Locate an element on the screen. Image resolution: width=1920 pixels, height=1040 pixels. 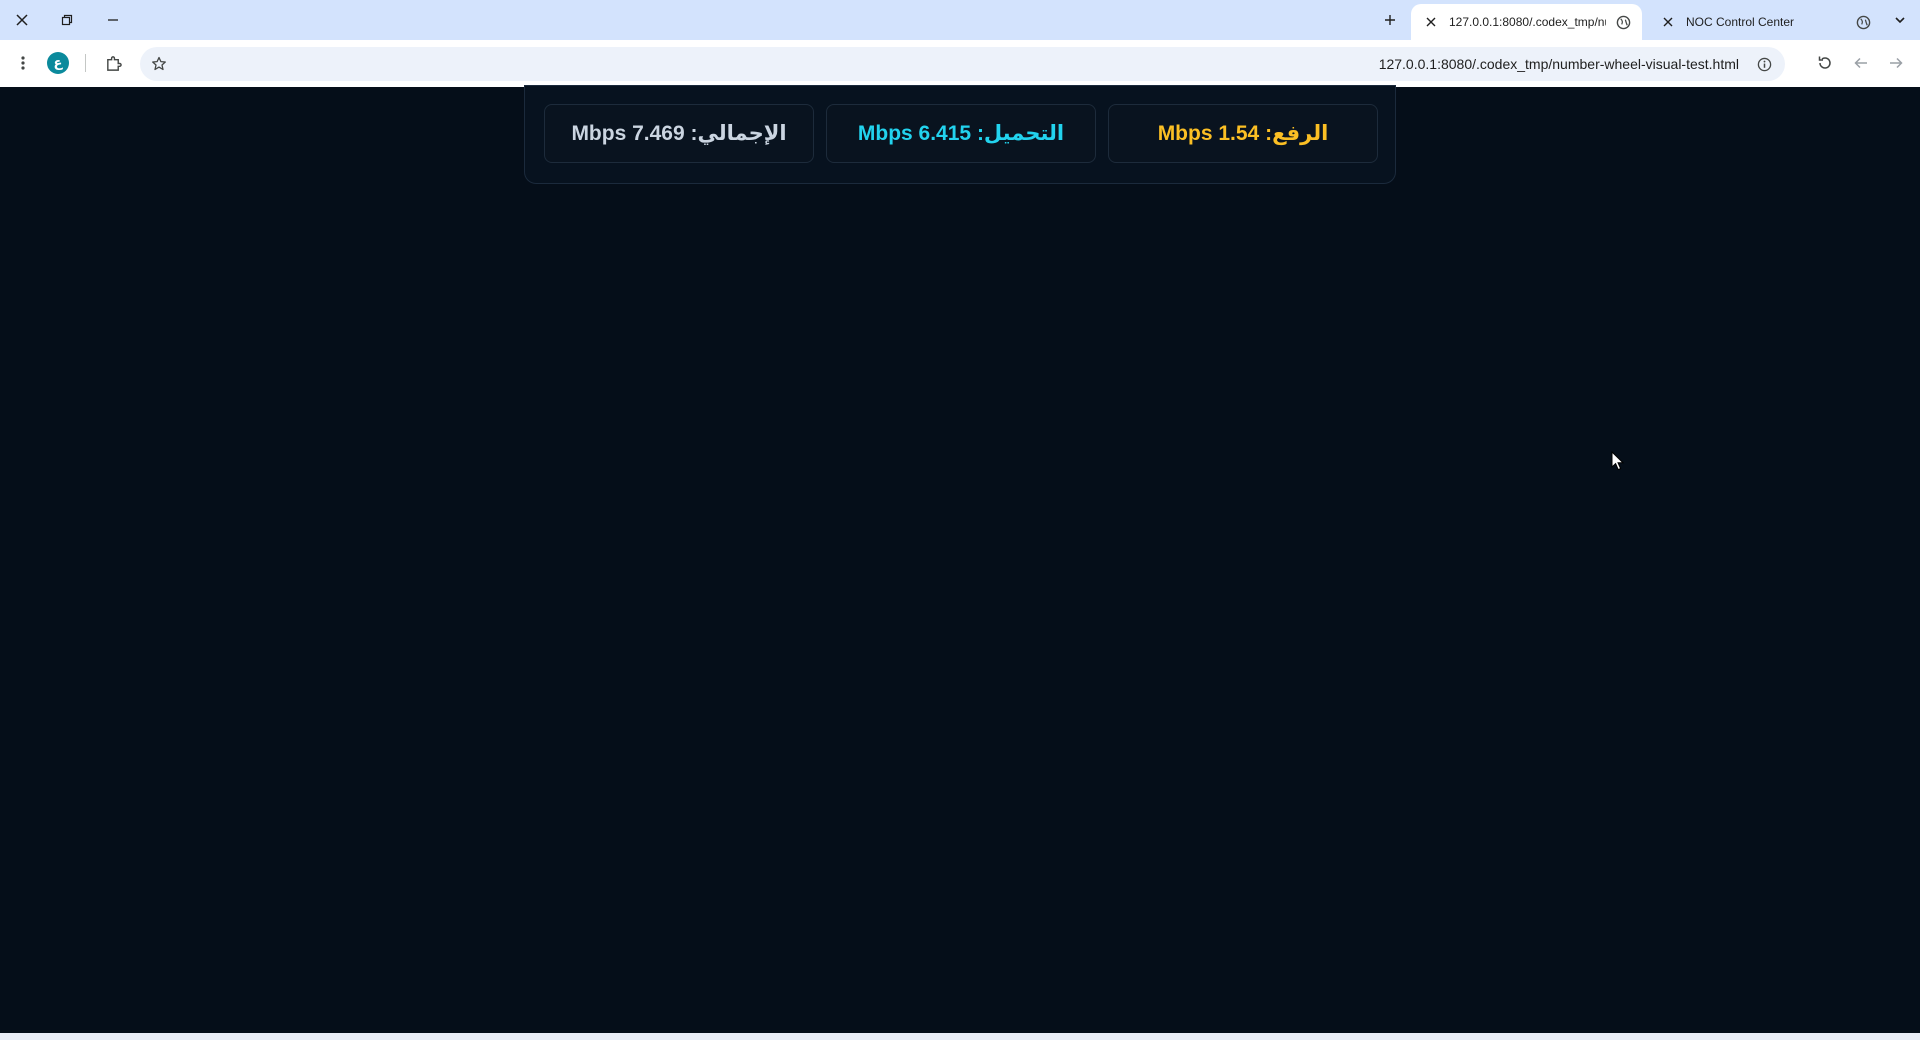
puzzle-icon is located at coordinates (114, 63).